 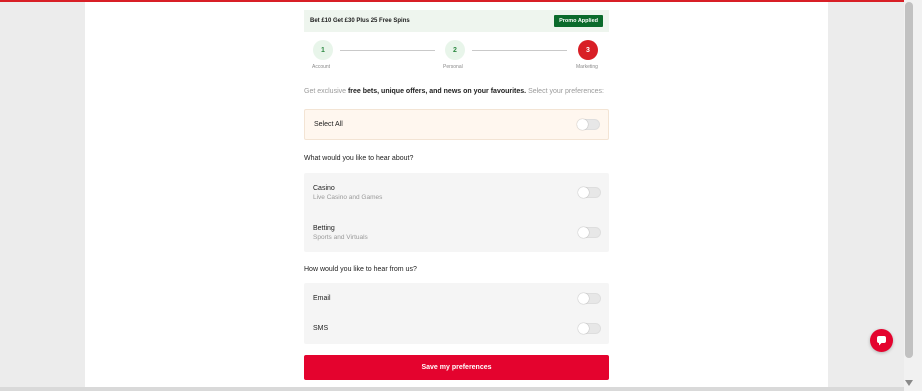 What do you see at coordinates (452, 389) in the screenshot?
I see `bottom-strip` at bounding box center [452, 389].